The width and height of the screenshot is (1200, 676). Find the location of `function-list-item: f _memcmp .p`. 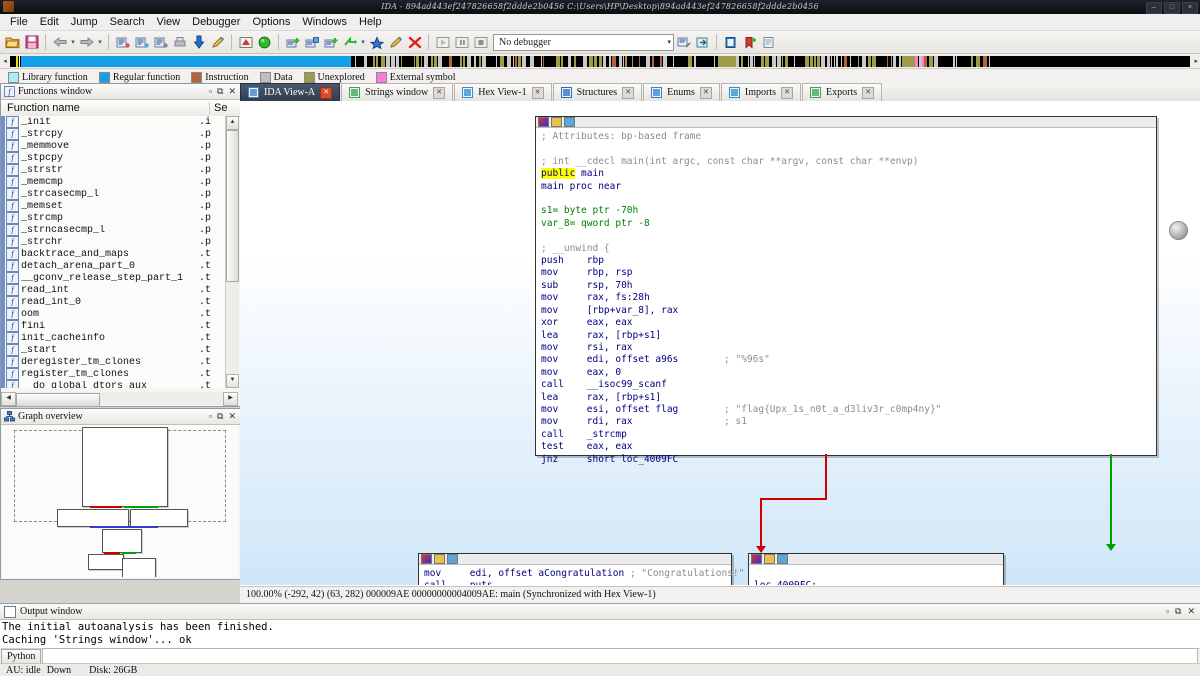

function-list-item: f _memcmp .p is located at coordinates (113, 182).